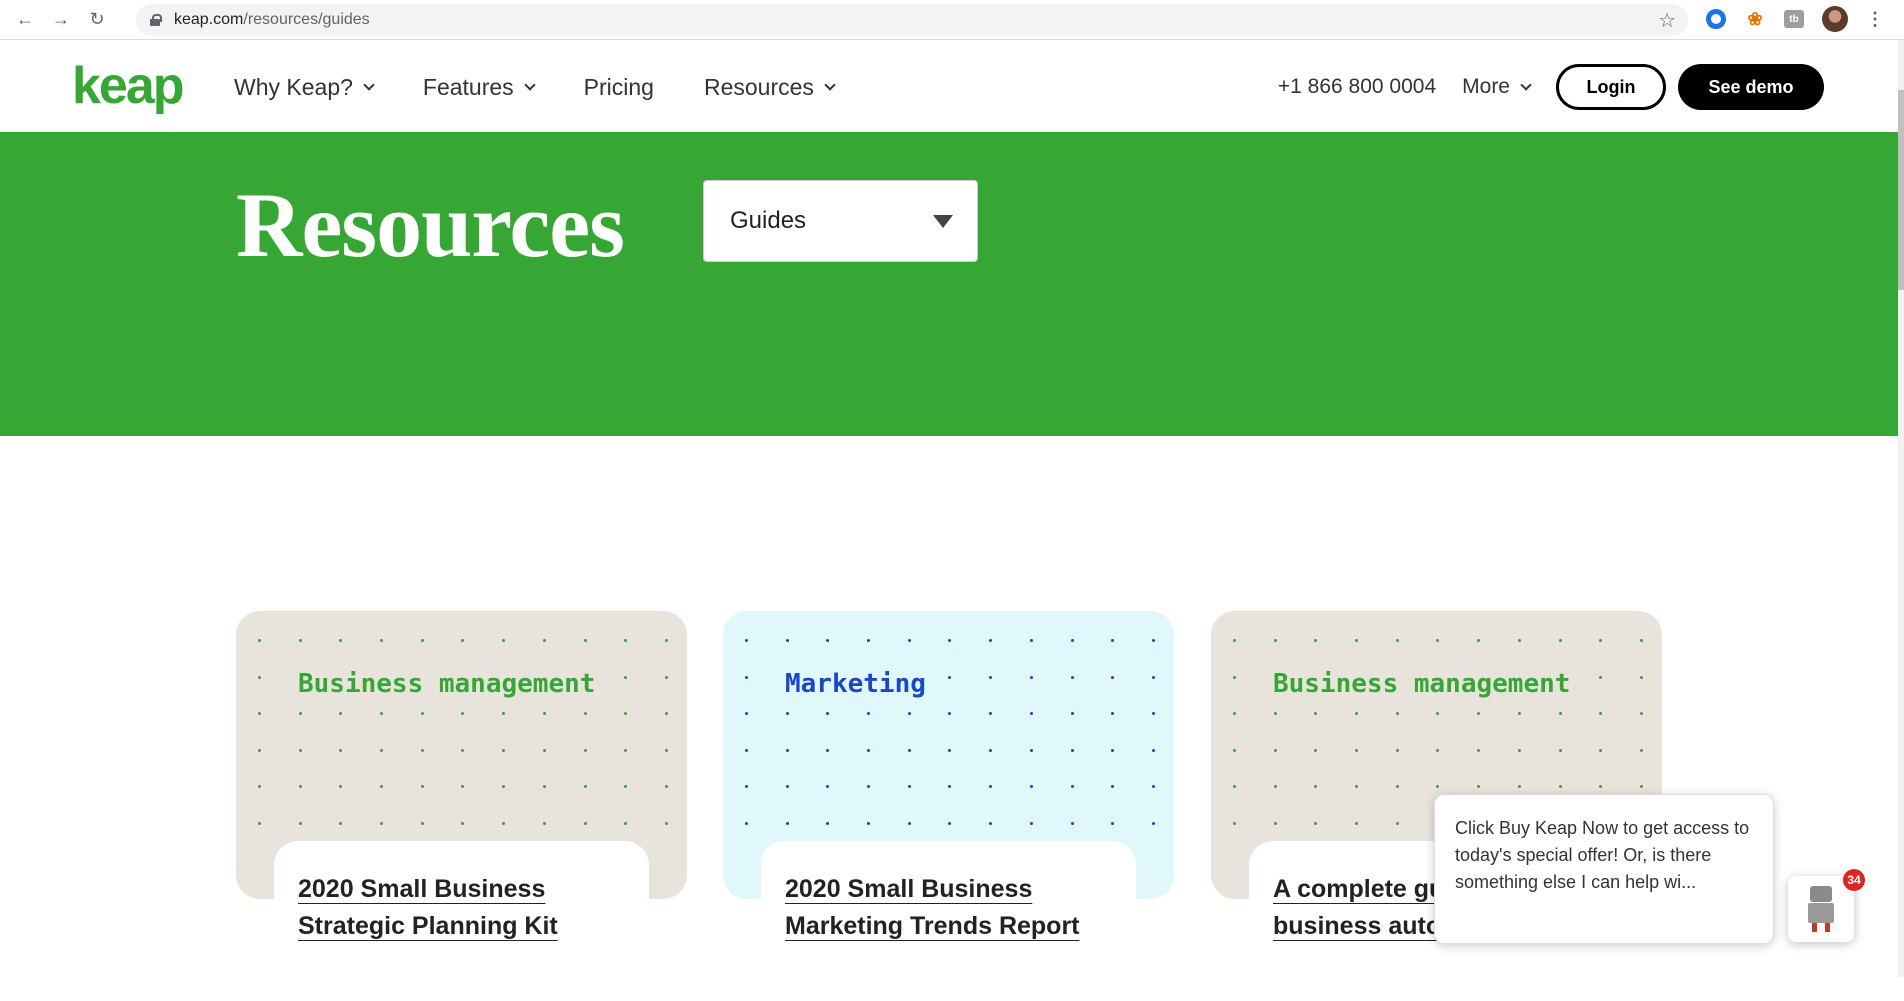  I want to click on card-category-tag: Marketing, so click(855, 684).